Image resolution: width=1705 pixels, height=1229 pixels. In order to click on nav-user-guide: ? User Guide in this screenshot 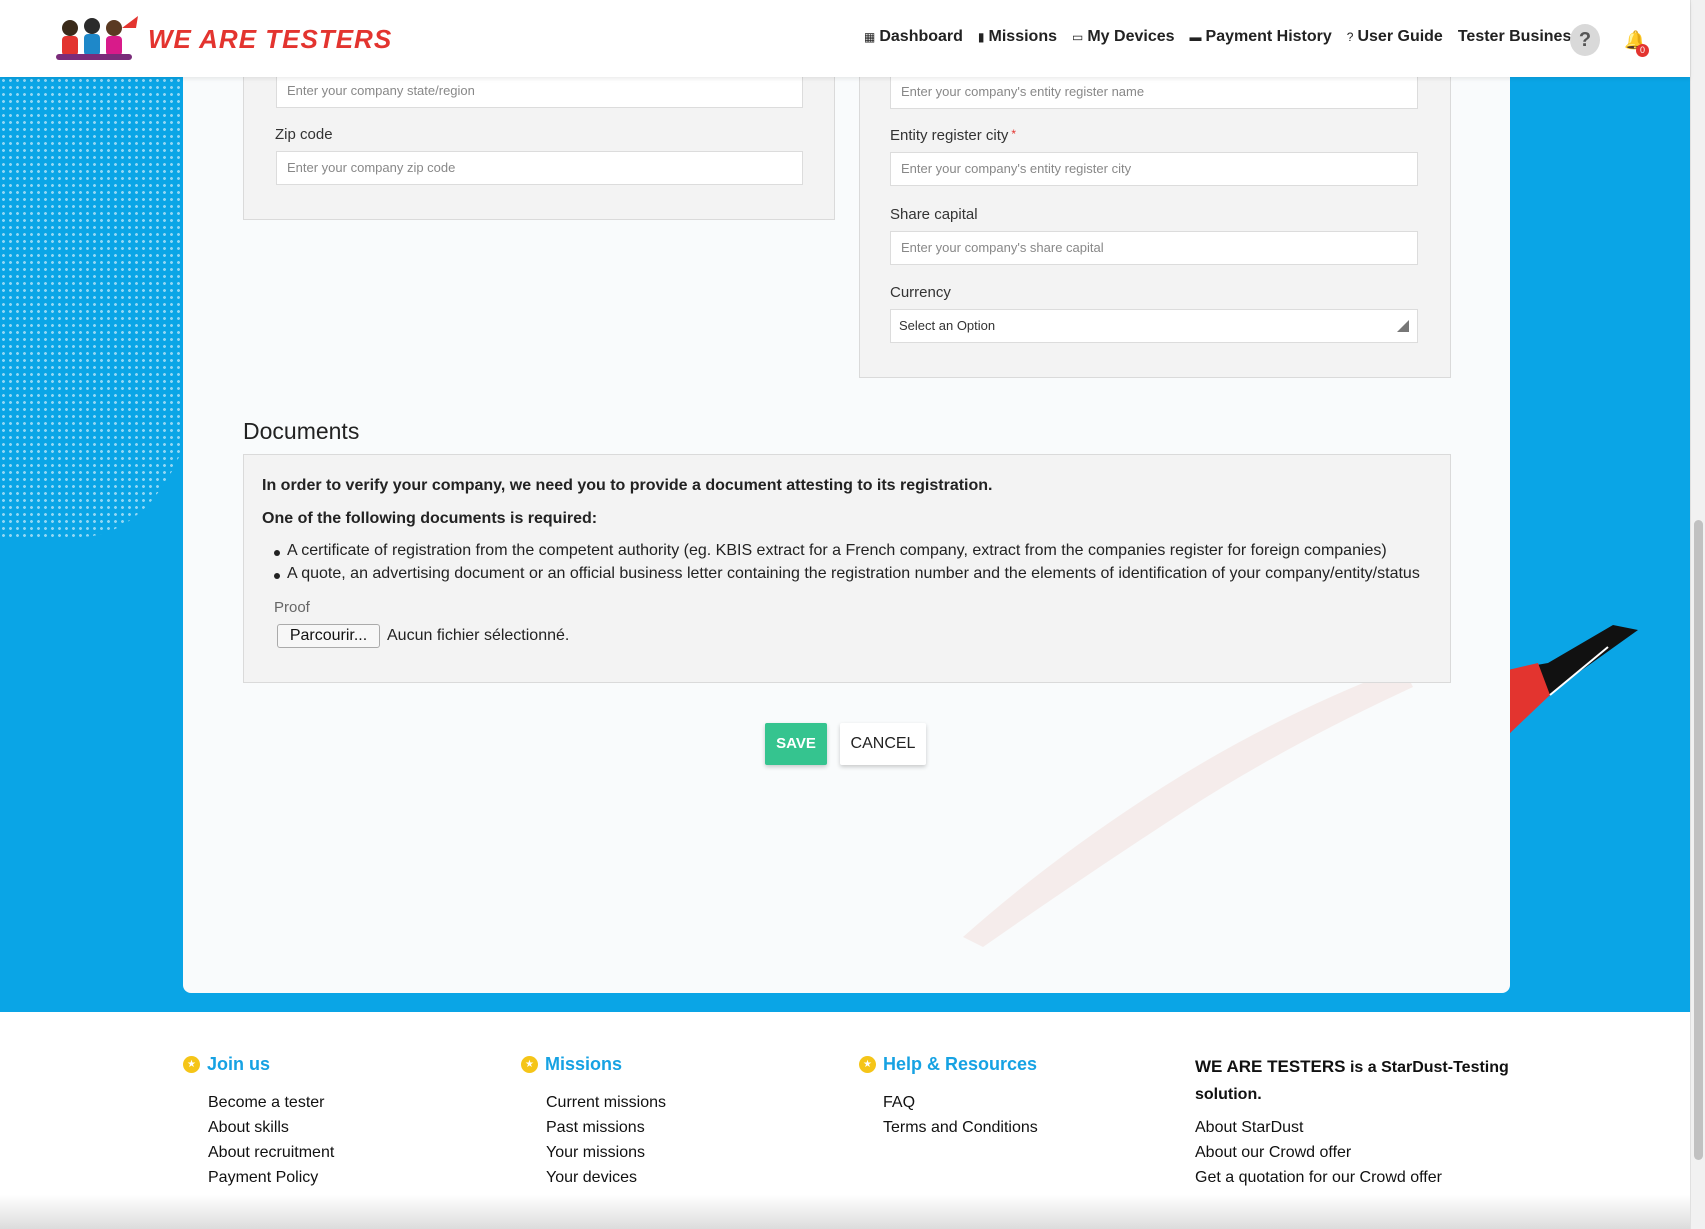, I will do `click(1395, 37)`.